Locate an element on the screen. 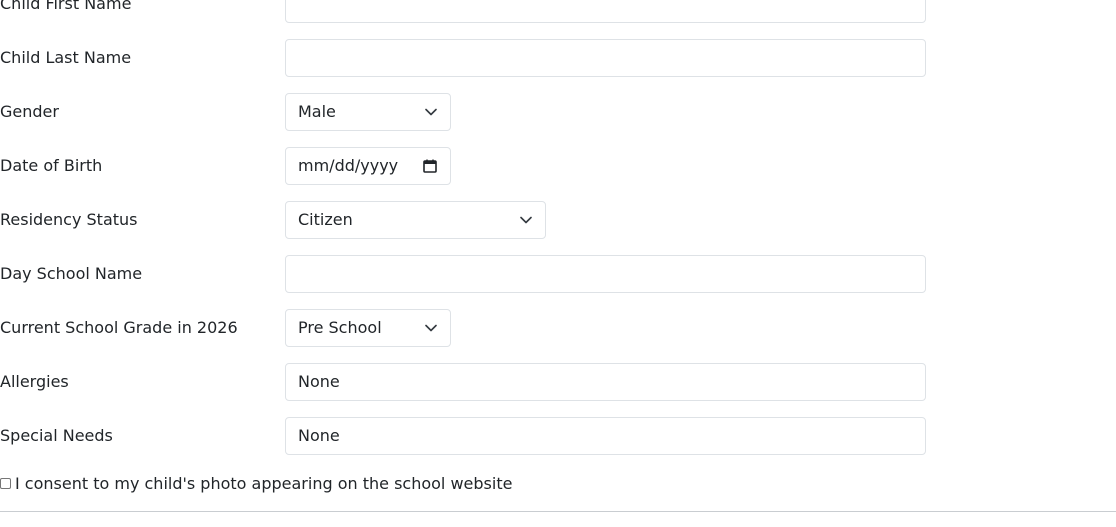 The width and height of the screenshot is (1116, 527). current-grade-selected-value: Pre School is located at coordinates (340, 327).